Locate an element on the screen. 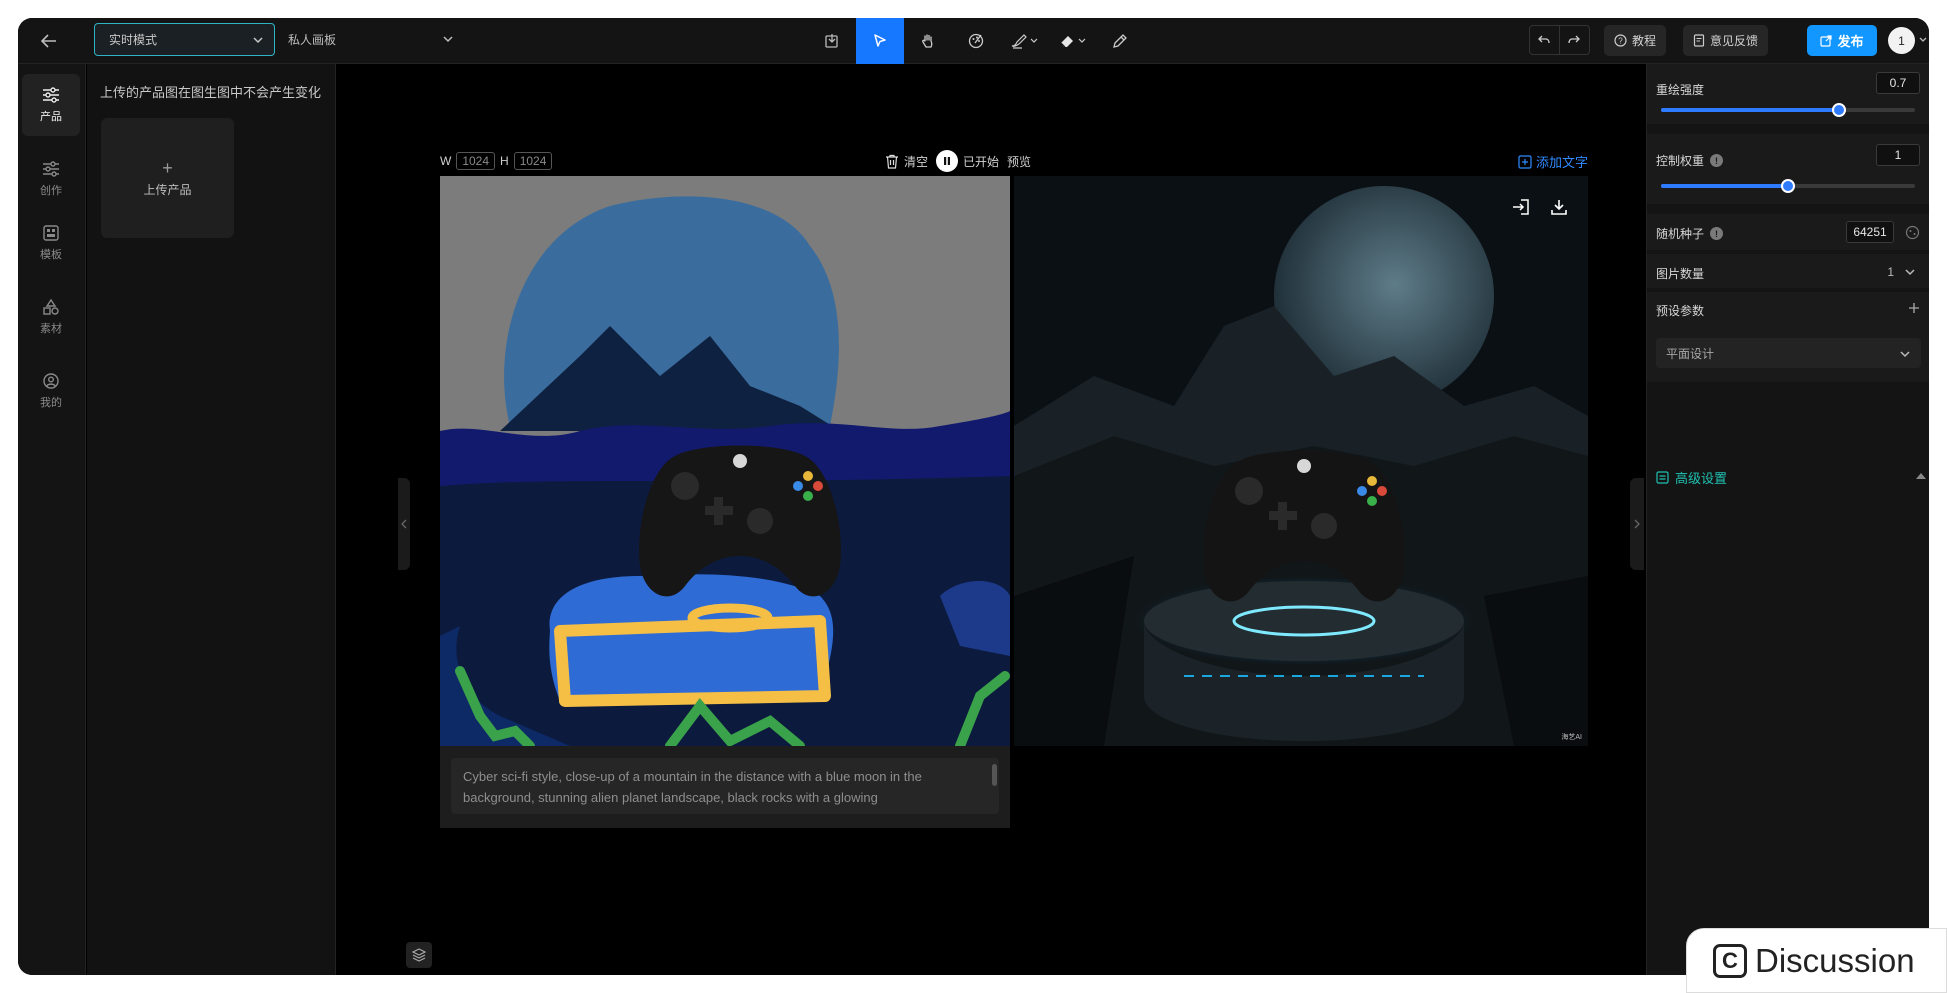  tool-import is located at coordinates (832, 41).